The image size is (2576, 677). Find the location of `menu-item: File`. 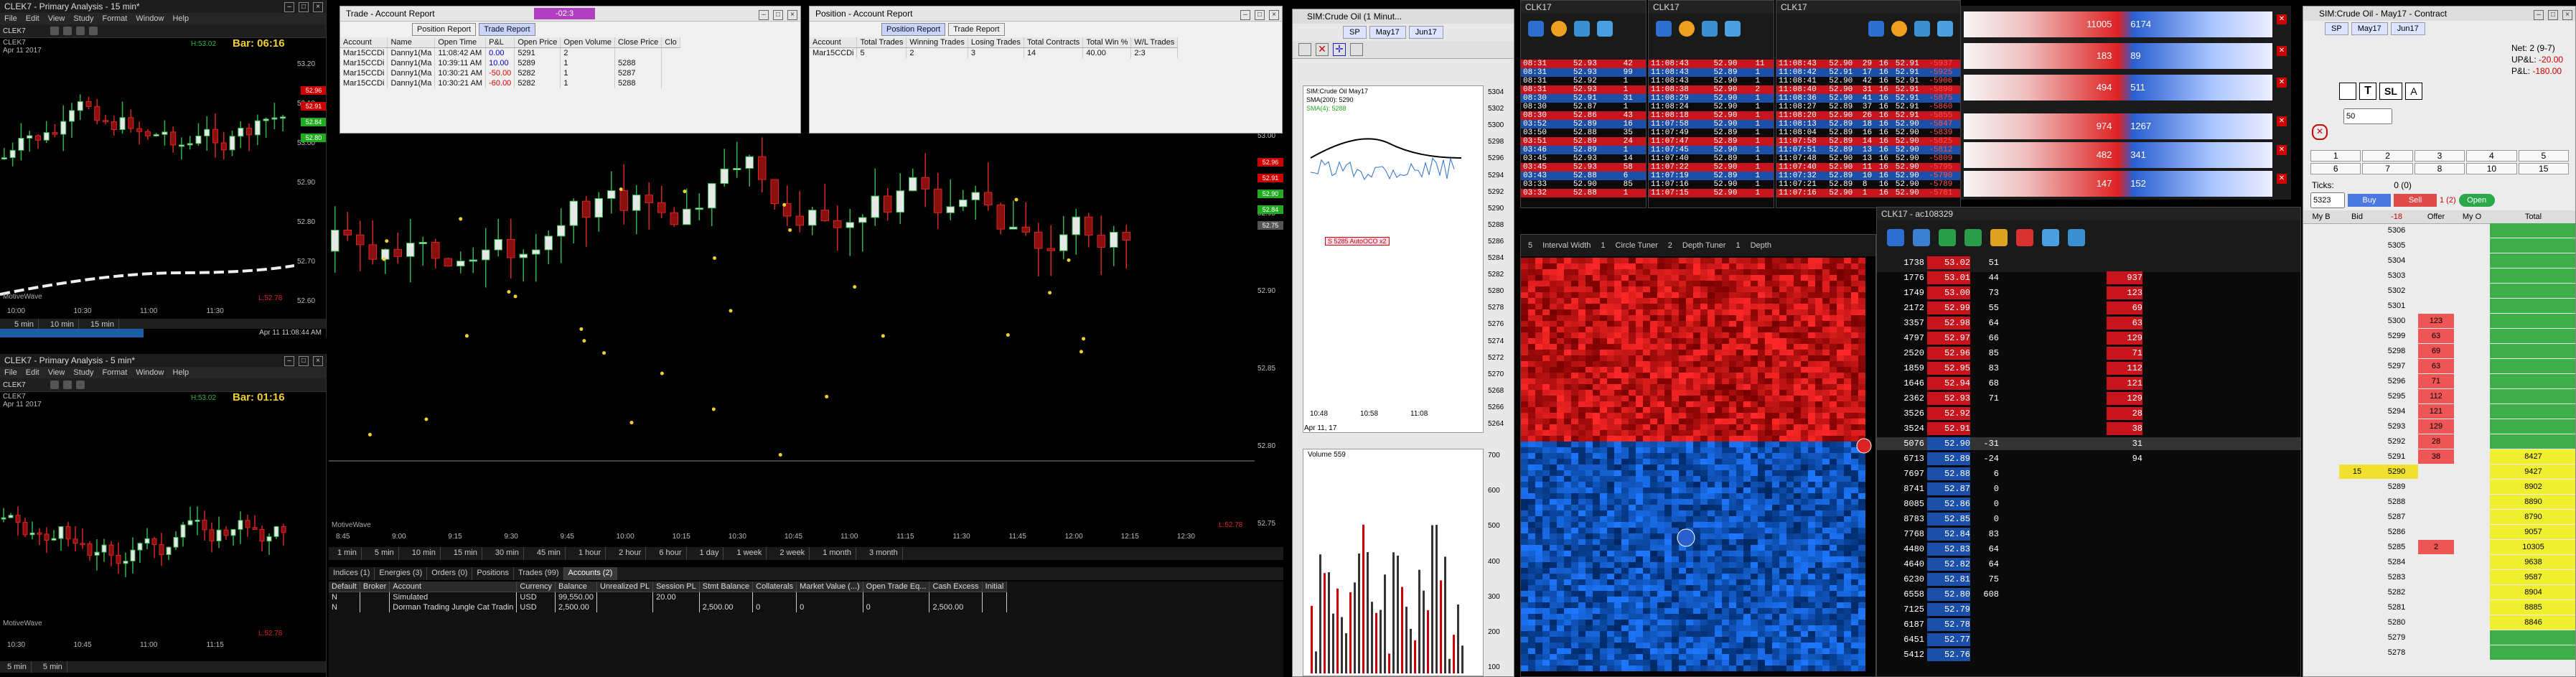

menu-item: File is located at coordinates (10, 372).